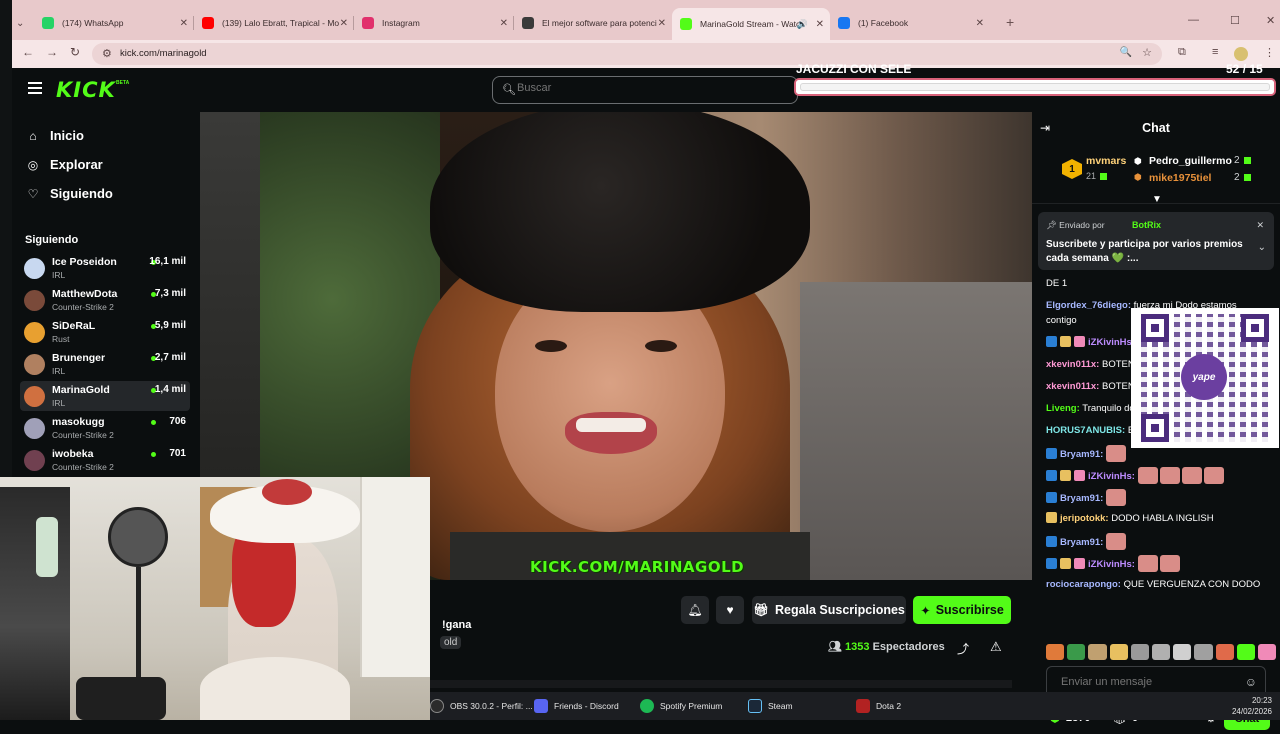  I want to click on following-item: Brunenger IRL 2,7 mil, so click(105, 364).